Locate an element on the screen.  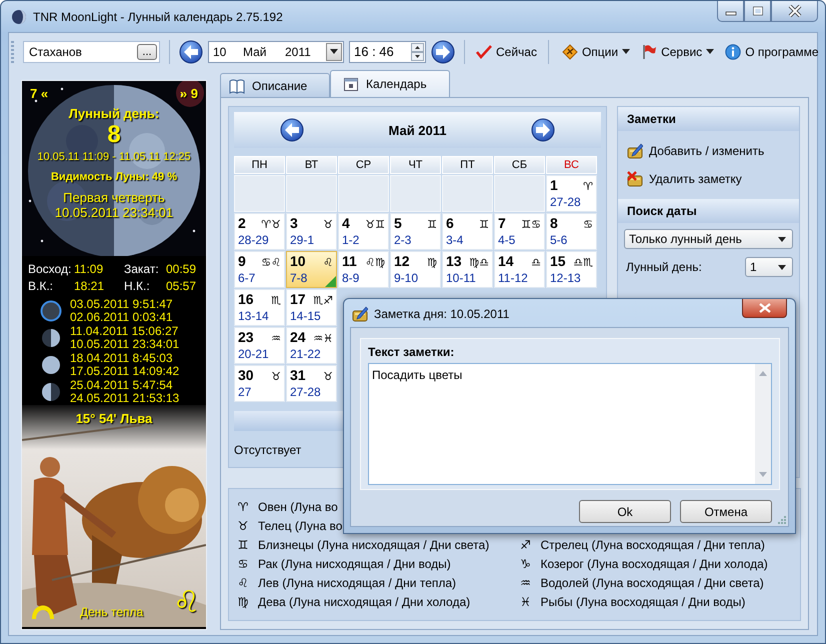
note-cross-icon is located at coordinates (635, 179).